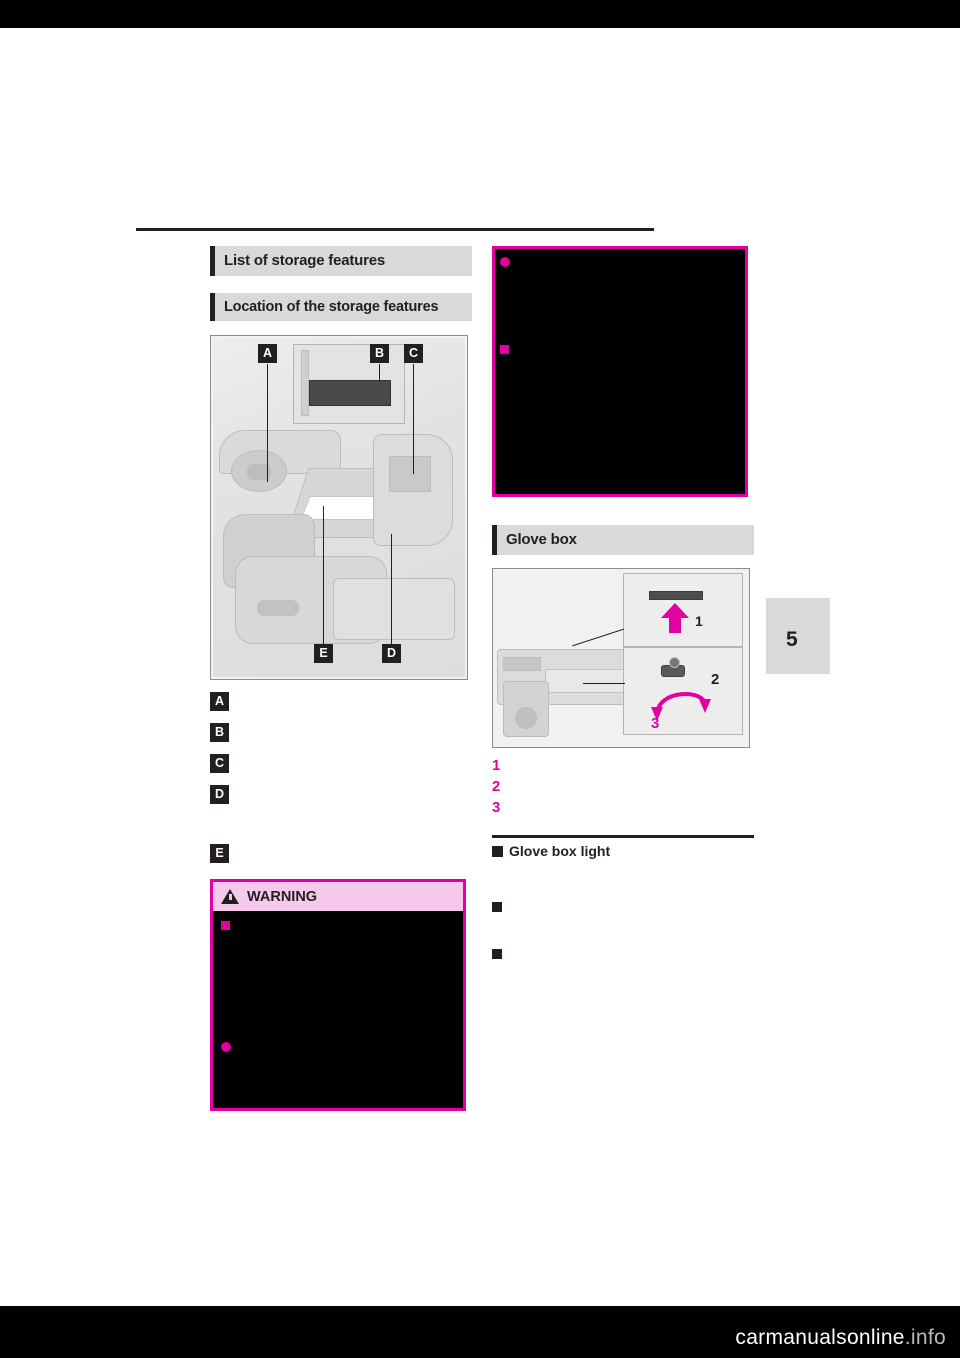 The image size is (960, 1358). I want to click on glove-box-light-heading: Glove box light, so click(623, 851).